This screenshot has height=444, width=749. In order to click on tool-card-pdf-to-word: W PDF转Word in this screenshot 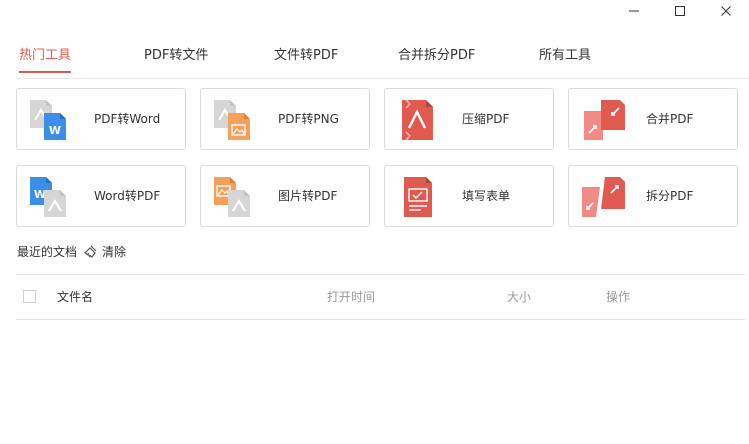, I will do `click(101, 119)`.